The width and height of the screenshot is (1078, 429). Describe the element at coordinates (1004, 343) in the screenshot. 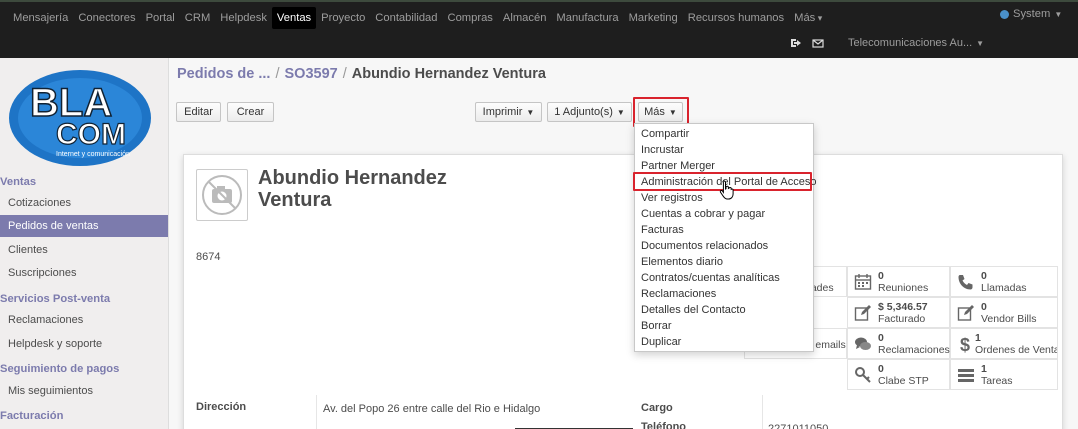

I see `sales-orders-smart-button: $ 1 Ordenes de Venta` at that location.